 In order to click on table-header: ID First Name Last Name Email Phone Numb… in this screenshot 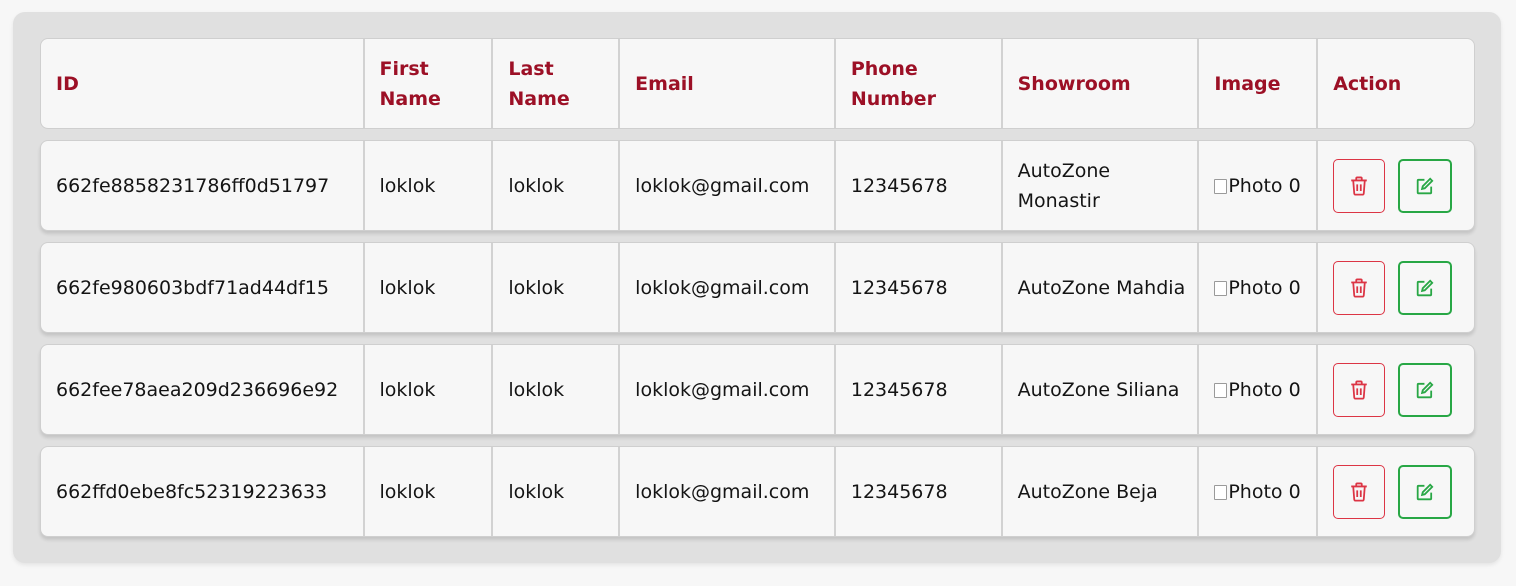, I will do `click(757, 83)`.